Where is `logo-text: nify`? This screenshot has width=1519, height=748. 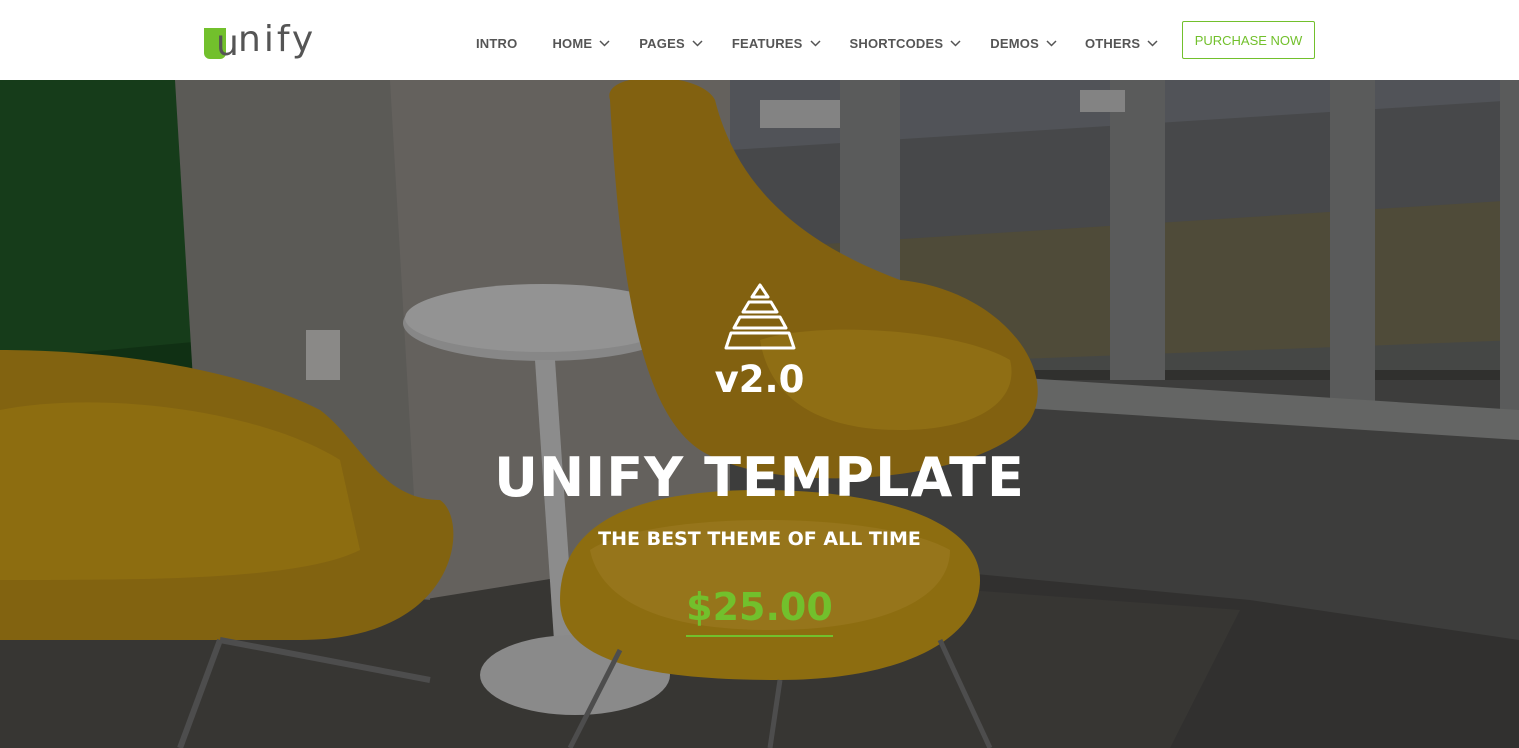
logo-text: nify is located at coordinates (277, 39).